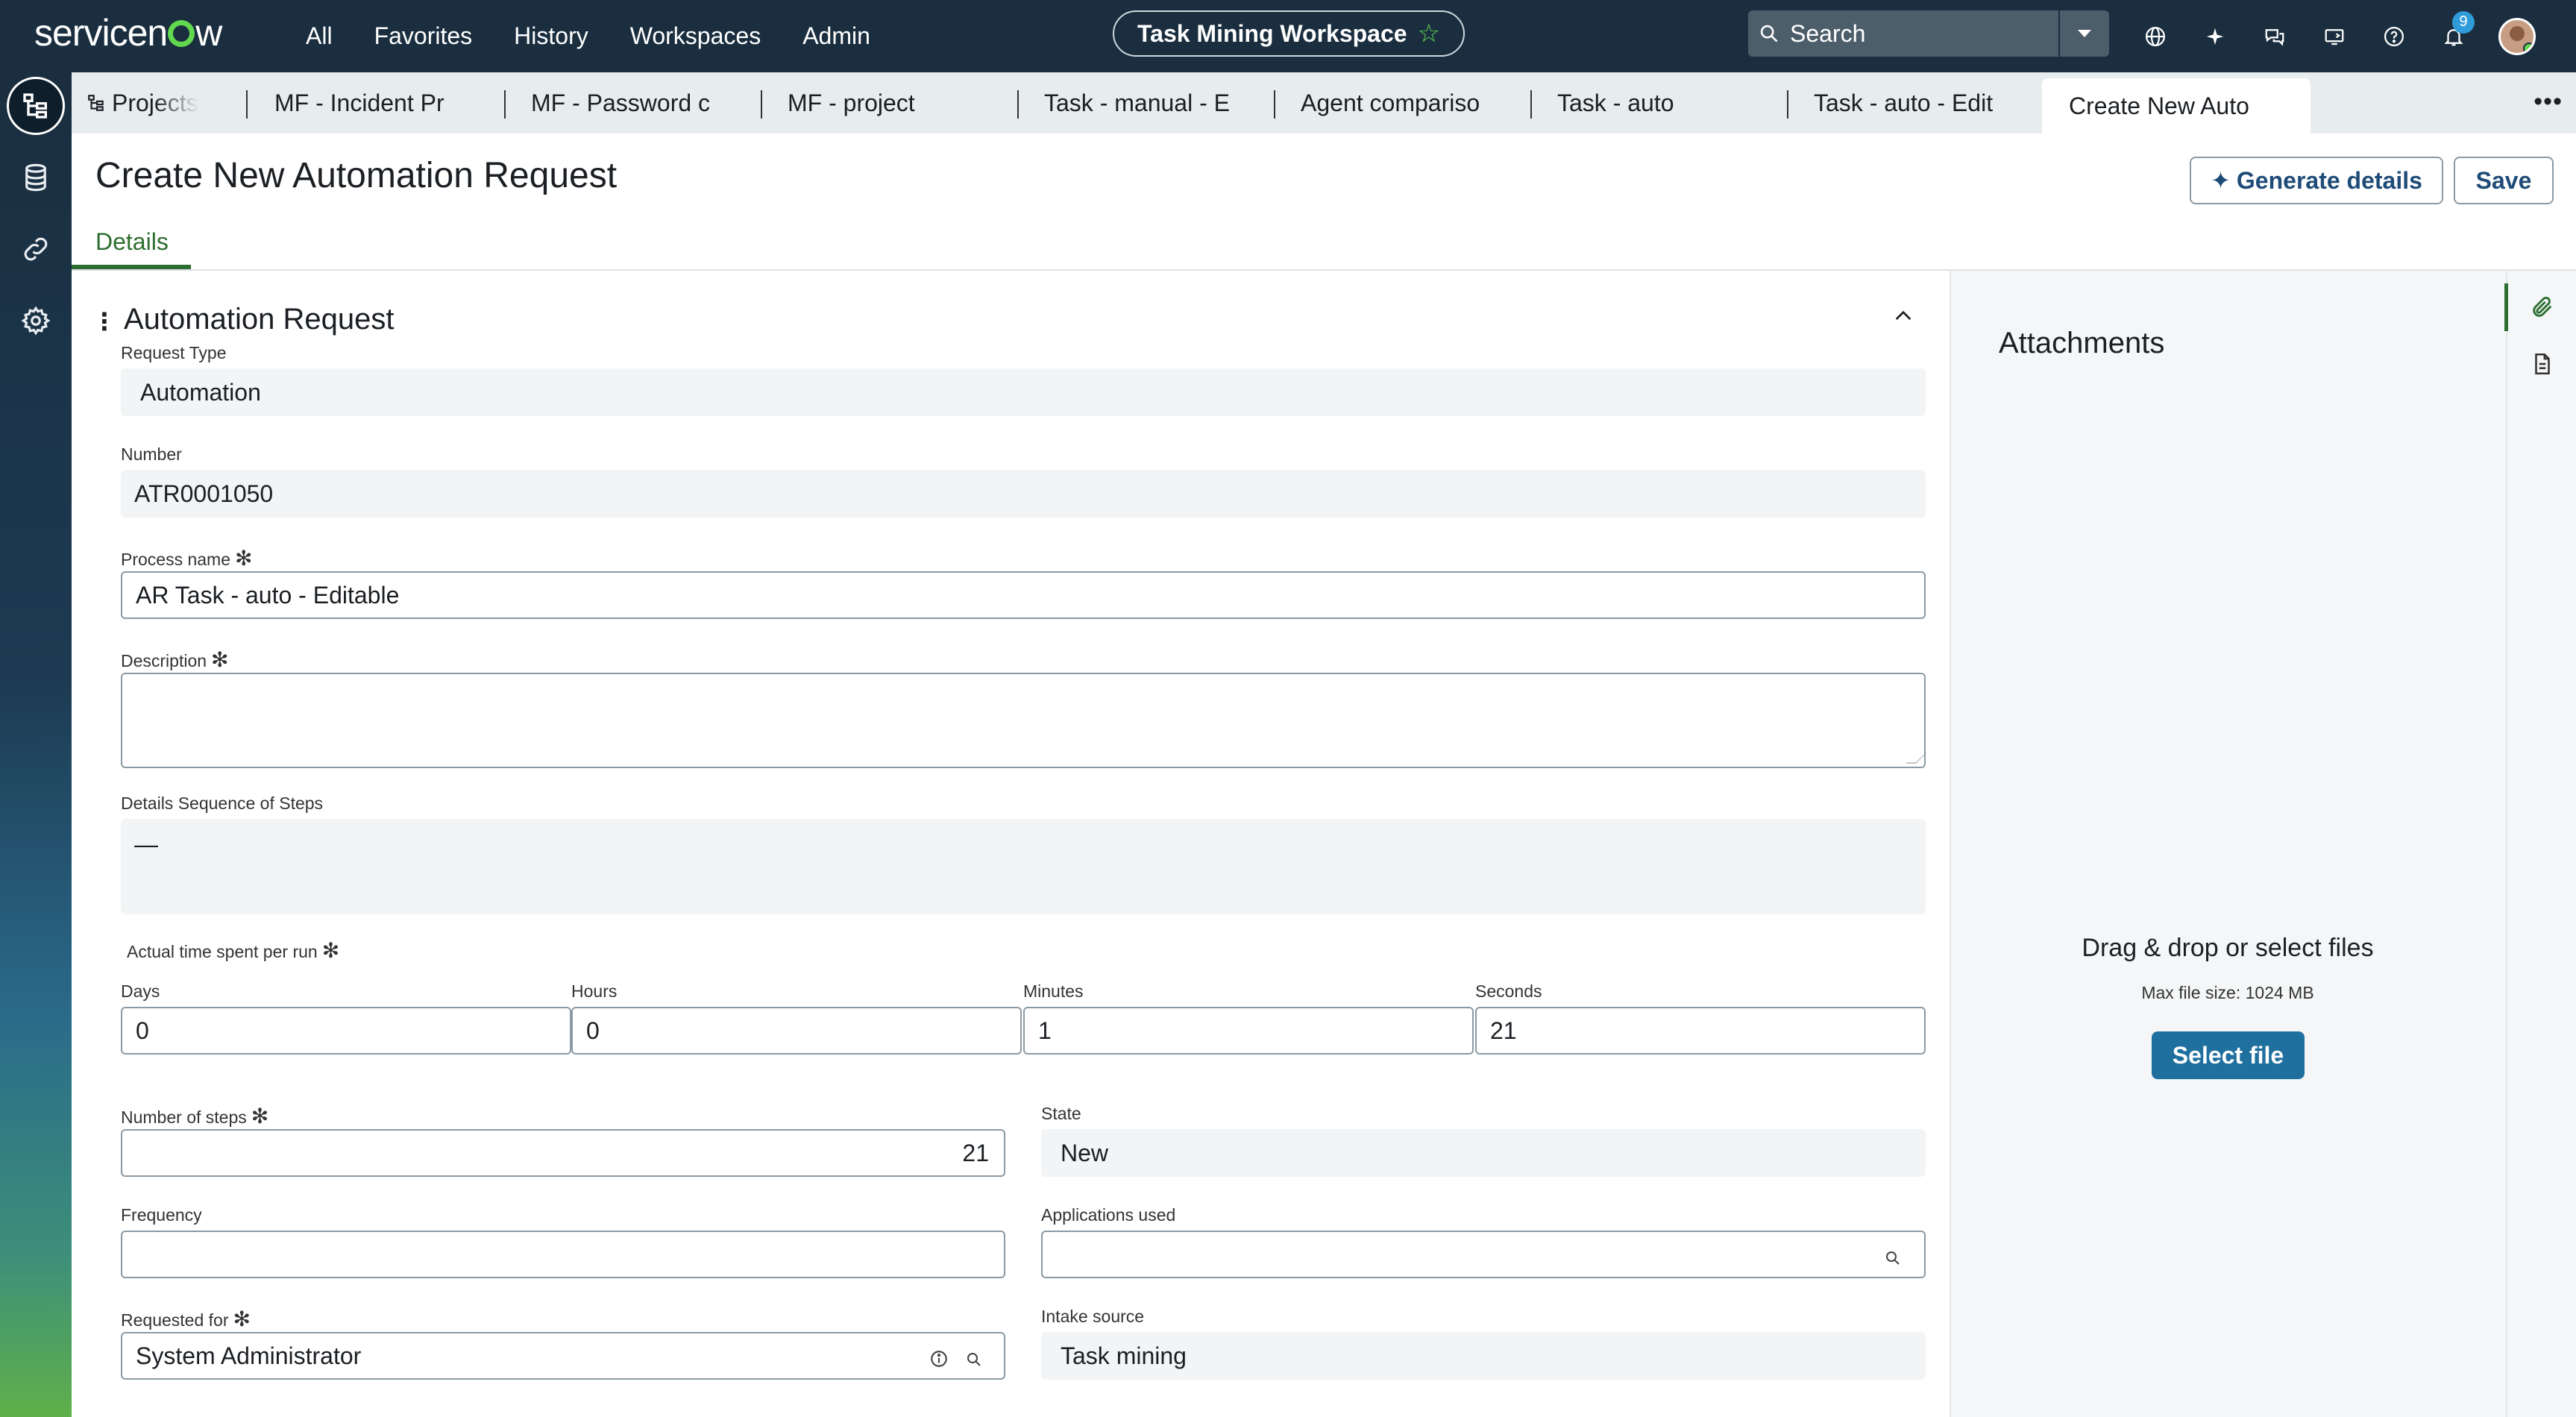 The width and height of the screenshot is (2576, 1417). Describe the element at coordinates (399, 103) in the screenshot. I see `tab-mf-incident: MF - Incident Pr` at that location.